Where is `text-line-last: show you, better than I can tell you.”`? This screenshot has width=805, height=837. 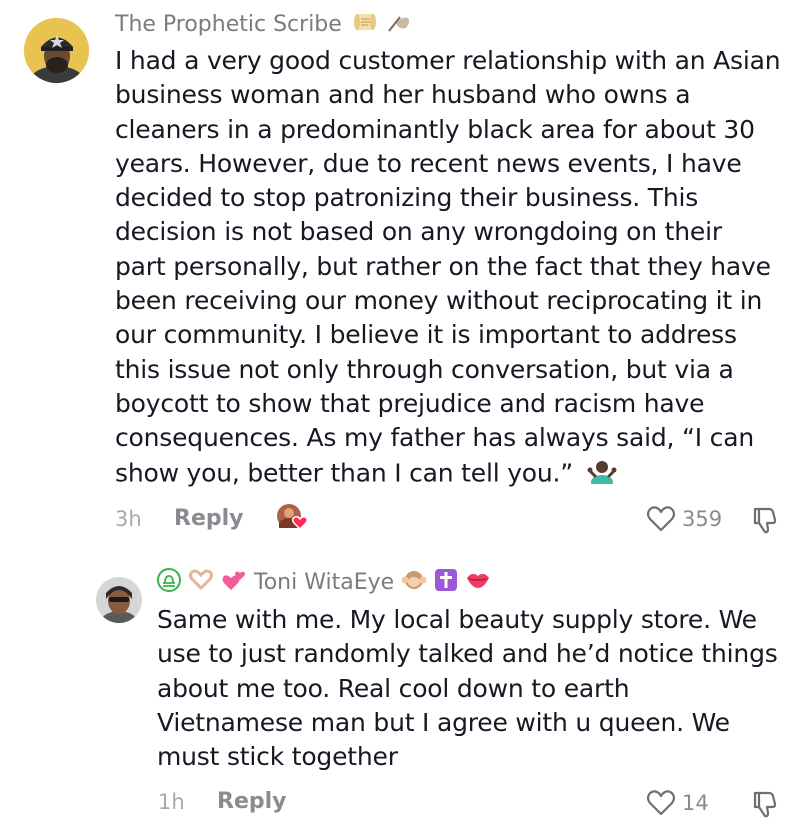
text-line-last: show you, better than I can tell you.” is located at coordinates (455, 474).